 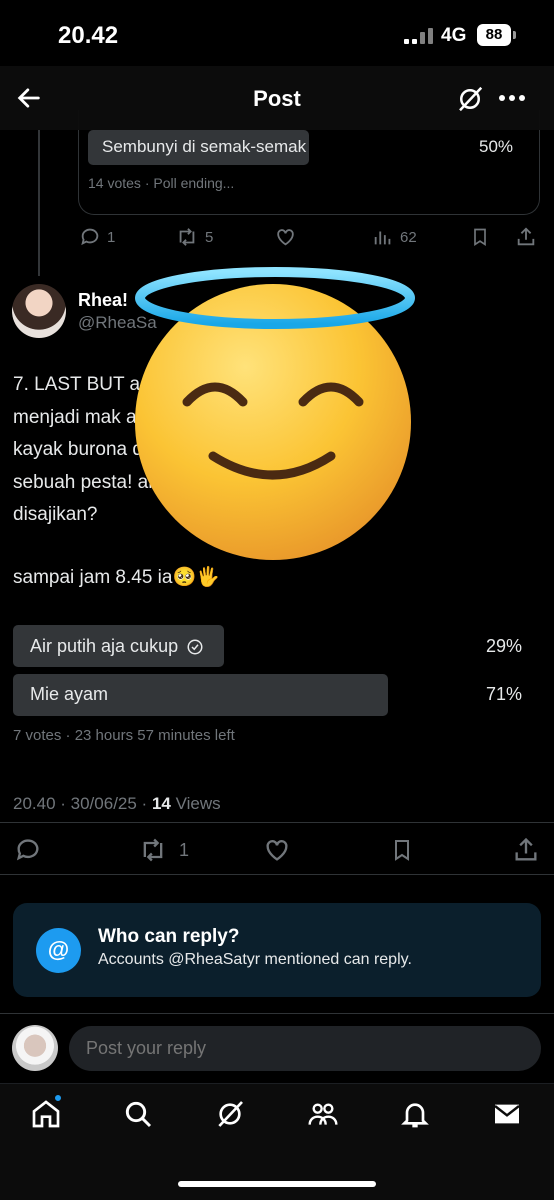 I want to click on tab-search, so click(x=138, y=1114).